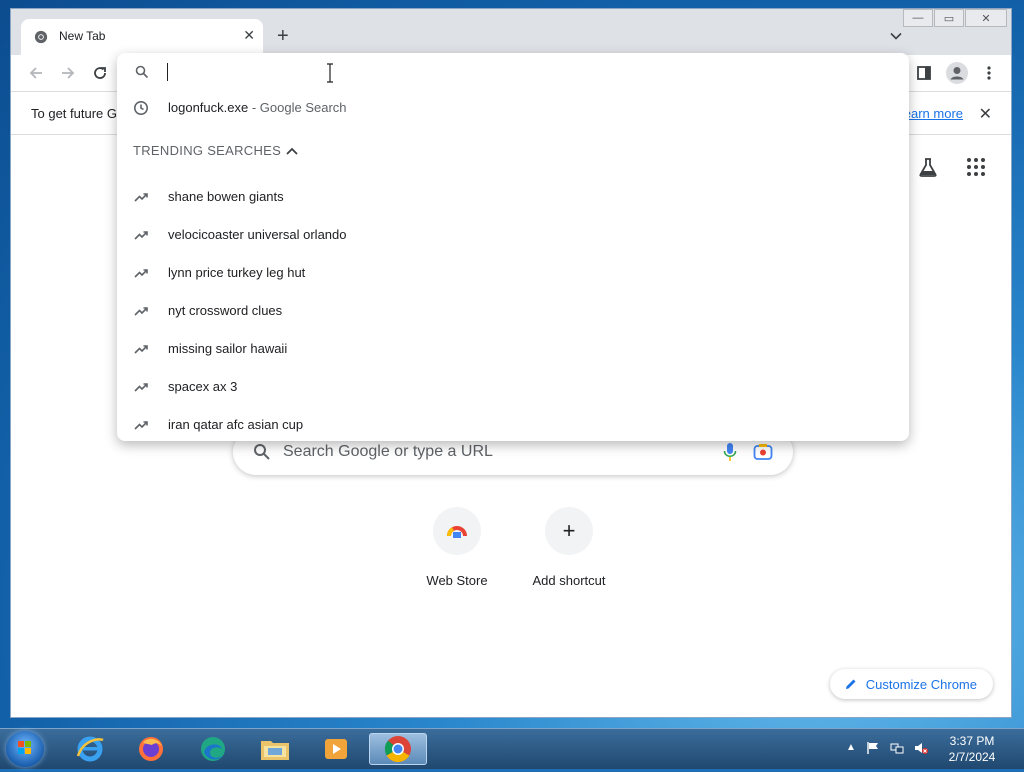 The width and height of the screenshot is (1024, 772). I want to click on close-window-button: ✕, so click(986, 18).